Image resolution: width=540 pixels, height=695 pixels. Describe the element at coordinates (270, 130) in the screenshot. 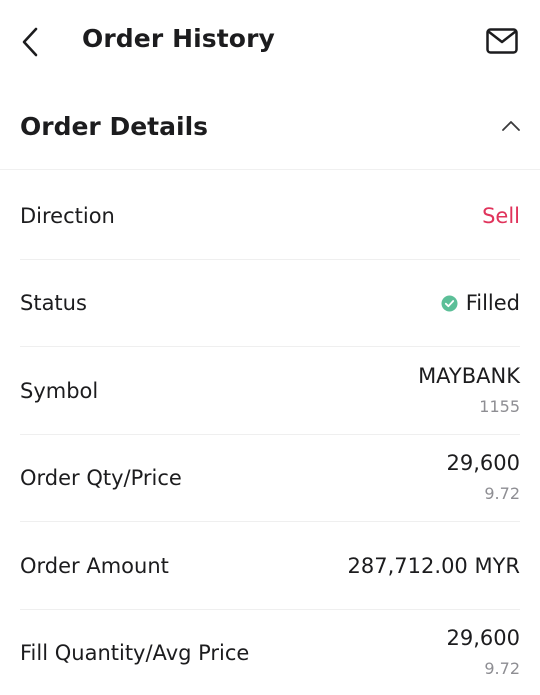

I see `order-details-section-header: Order Details` at that location.